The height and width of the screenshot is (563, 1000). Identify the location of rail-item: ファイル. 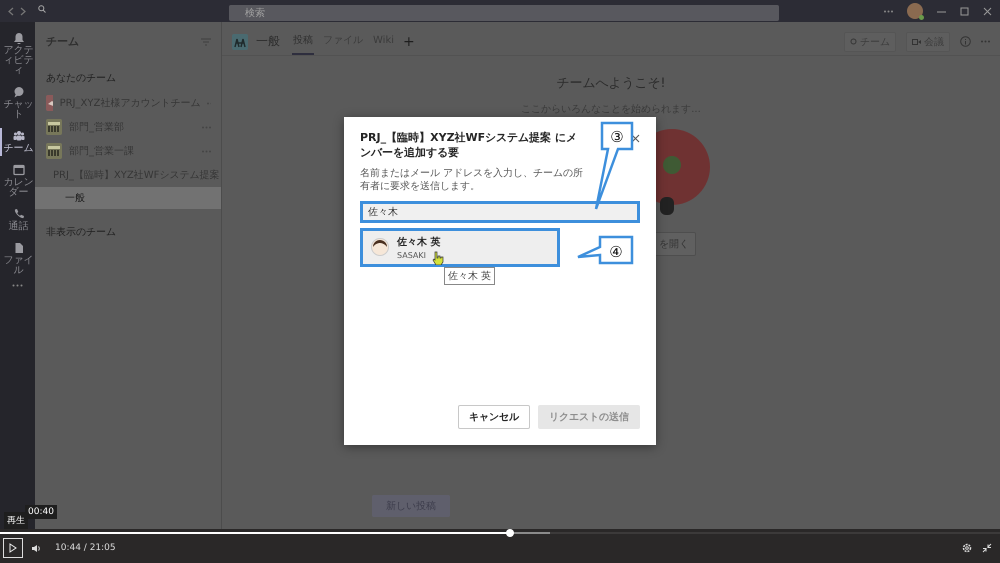
(17, 259).